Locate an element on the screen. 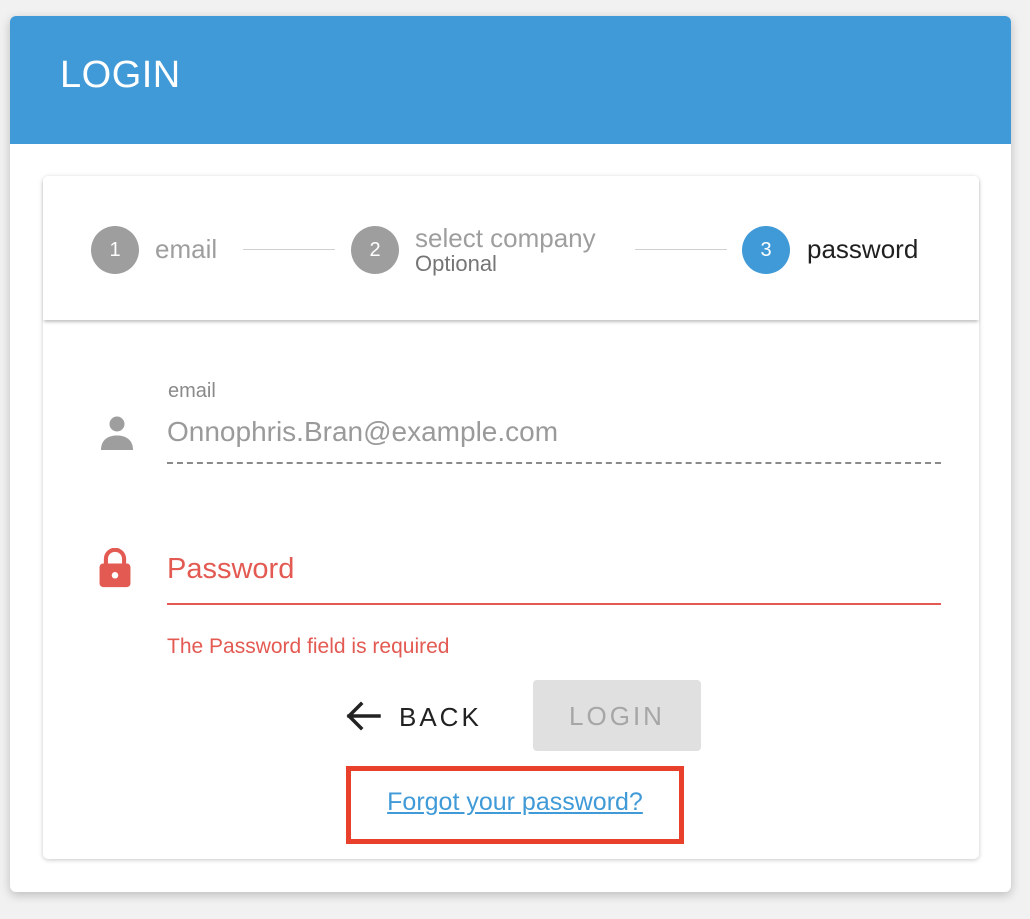 Image resolution: width=1030 pixels, height=919 pixels. email-underline is located at coordinates (554, 463).